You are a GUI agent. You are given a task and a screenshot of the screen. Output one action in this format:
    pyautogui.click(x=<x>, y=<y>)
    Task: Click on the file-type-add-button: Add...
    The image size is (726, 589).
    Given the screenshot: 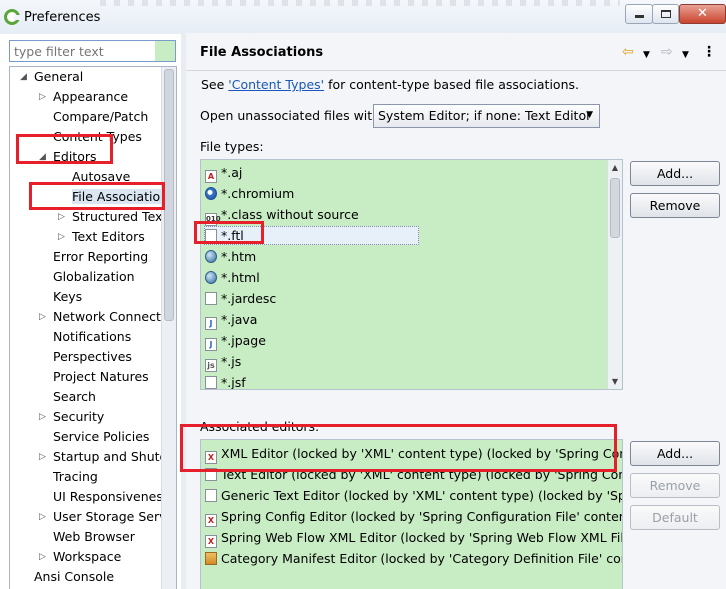 What is the action you would take?
    pyautogui.click(x=675, y=173)
    